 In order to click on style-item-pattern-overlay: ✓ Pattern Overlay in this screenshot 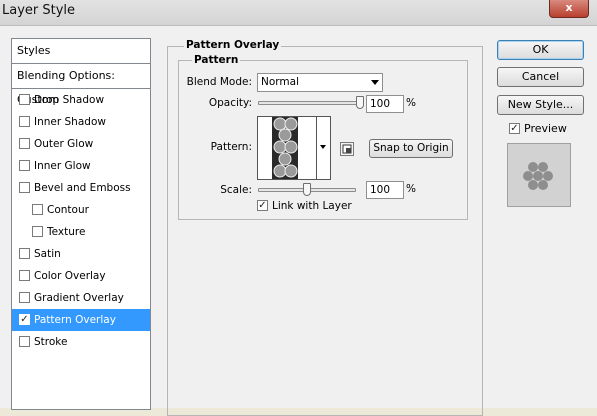, I will do `click(81, 320)`.